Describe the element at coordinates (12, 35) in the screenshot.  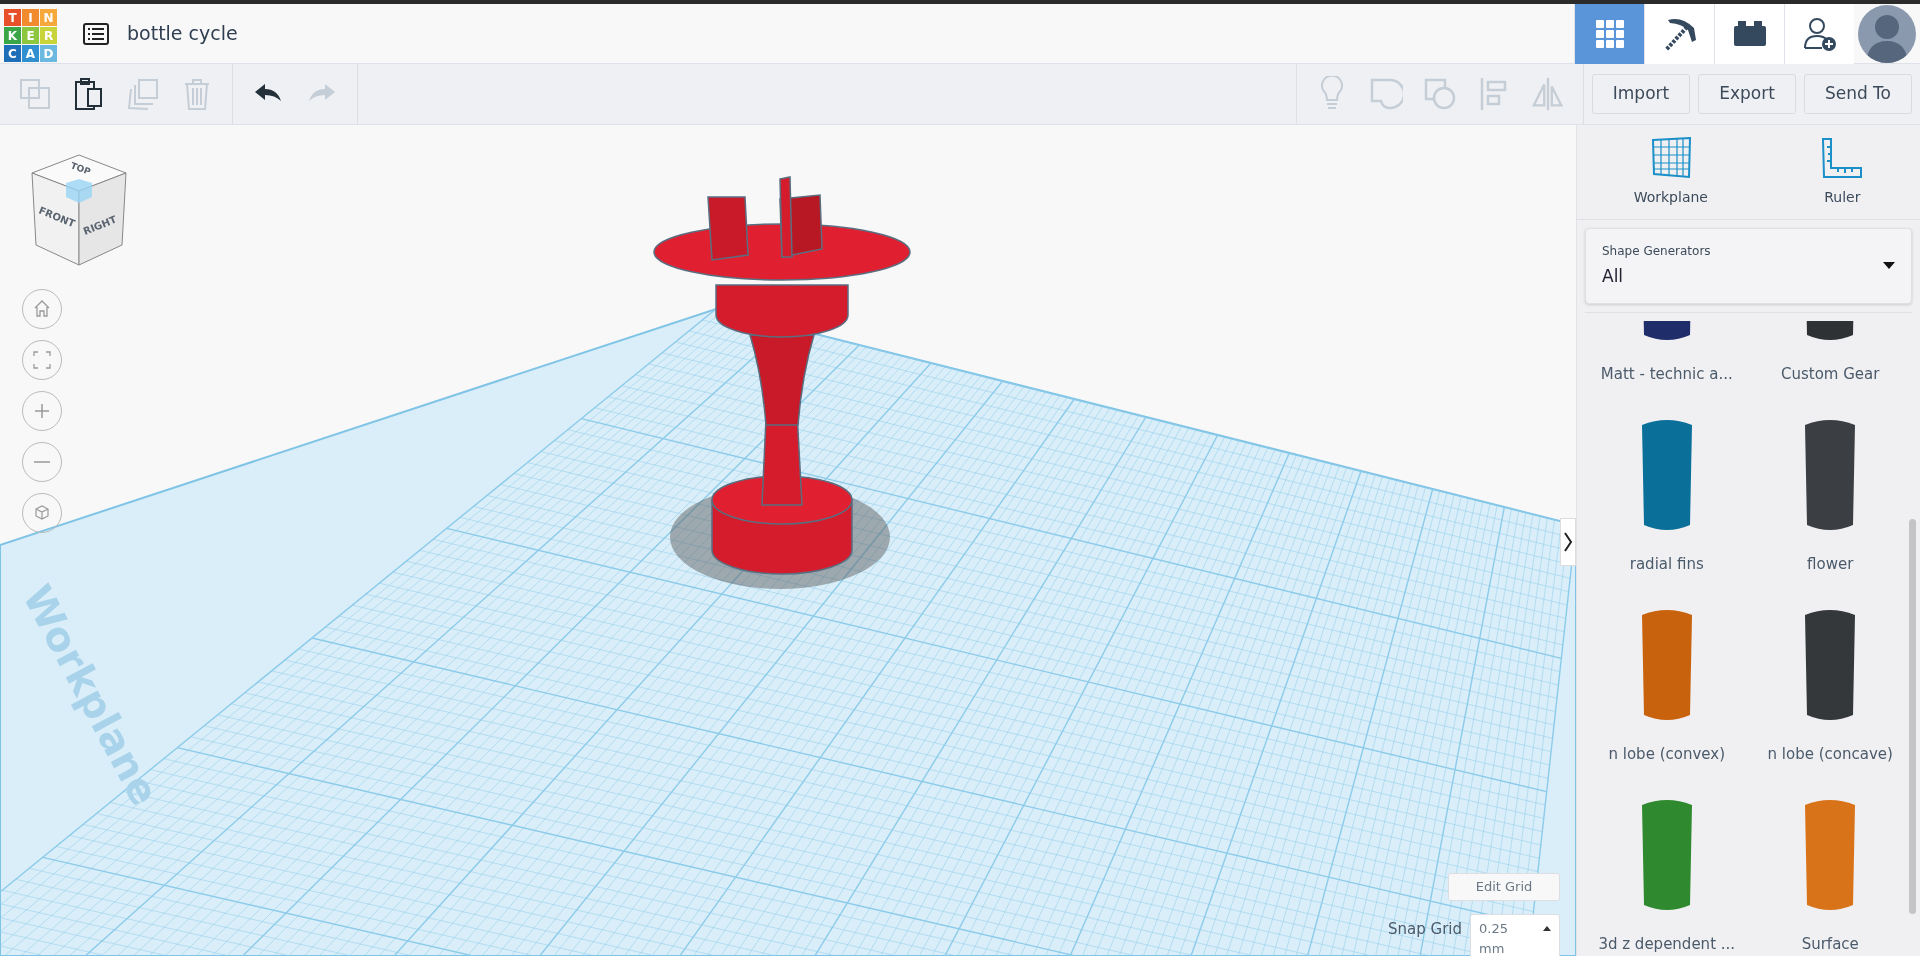
I see `logo-tile: K` at that location.